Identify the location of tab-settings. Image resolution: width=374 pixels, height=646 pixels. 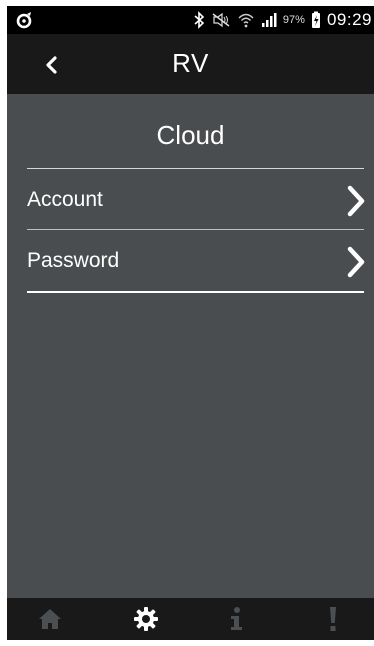
(146, 619).